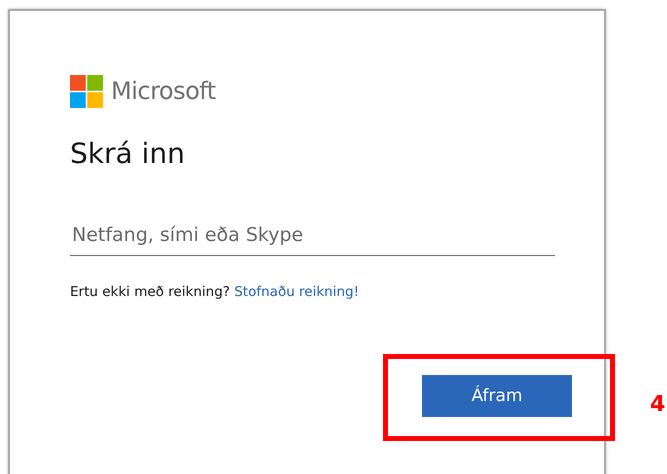  I want to click on logo-icon, so click(86, 91).